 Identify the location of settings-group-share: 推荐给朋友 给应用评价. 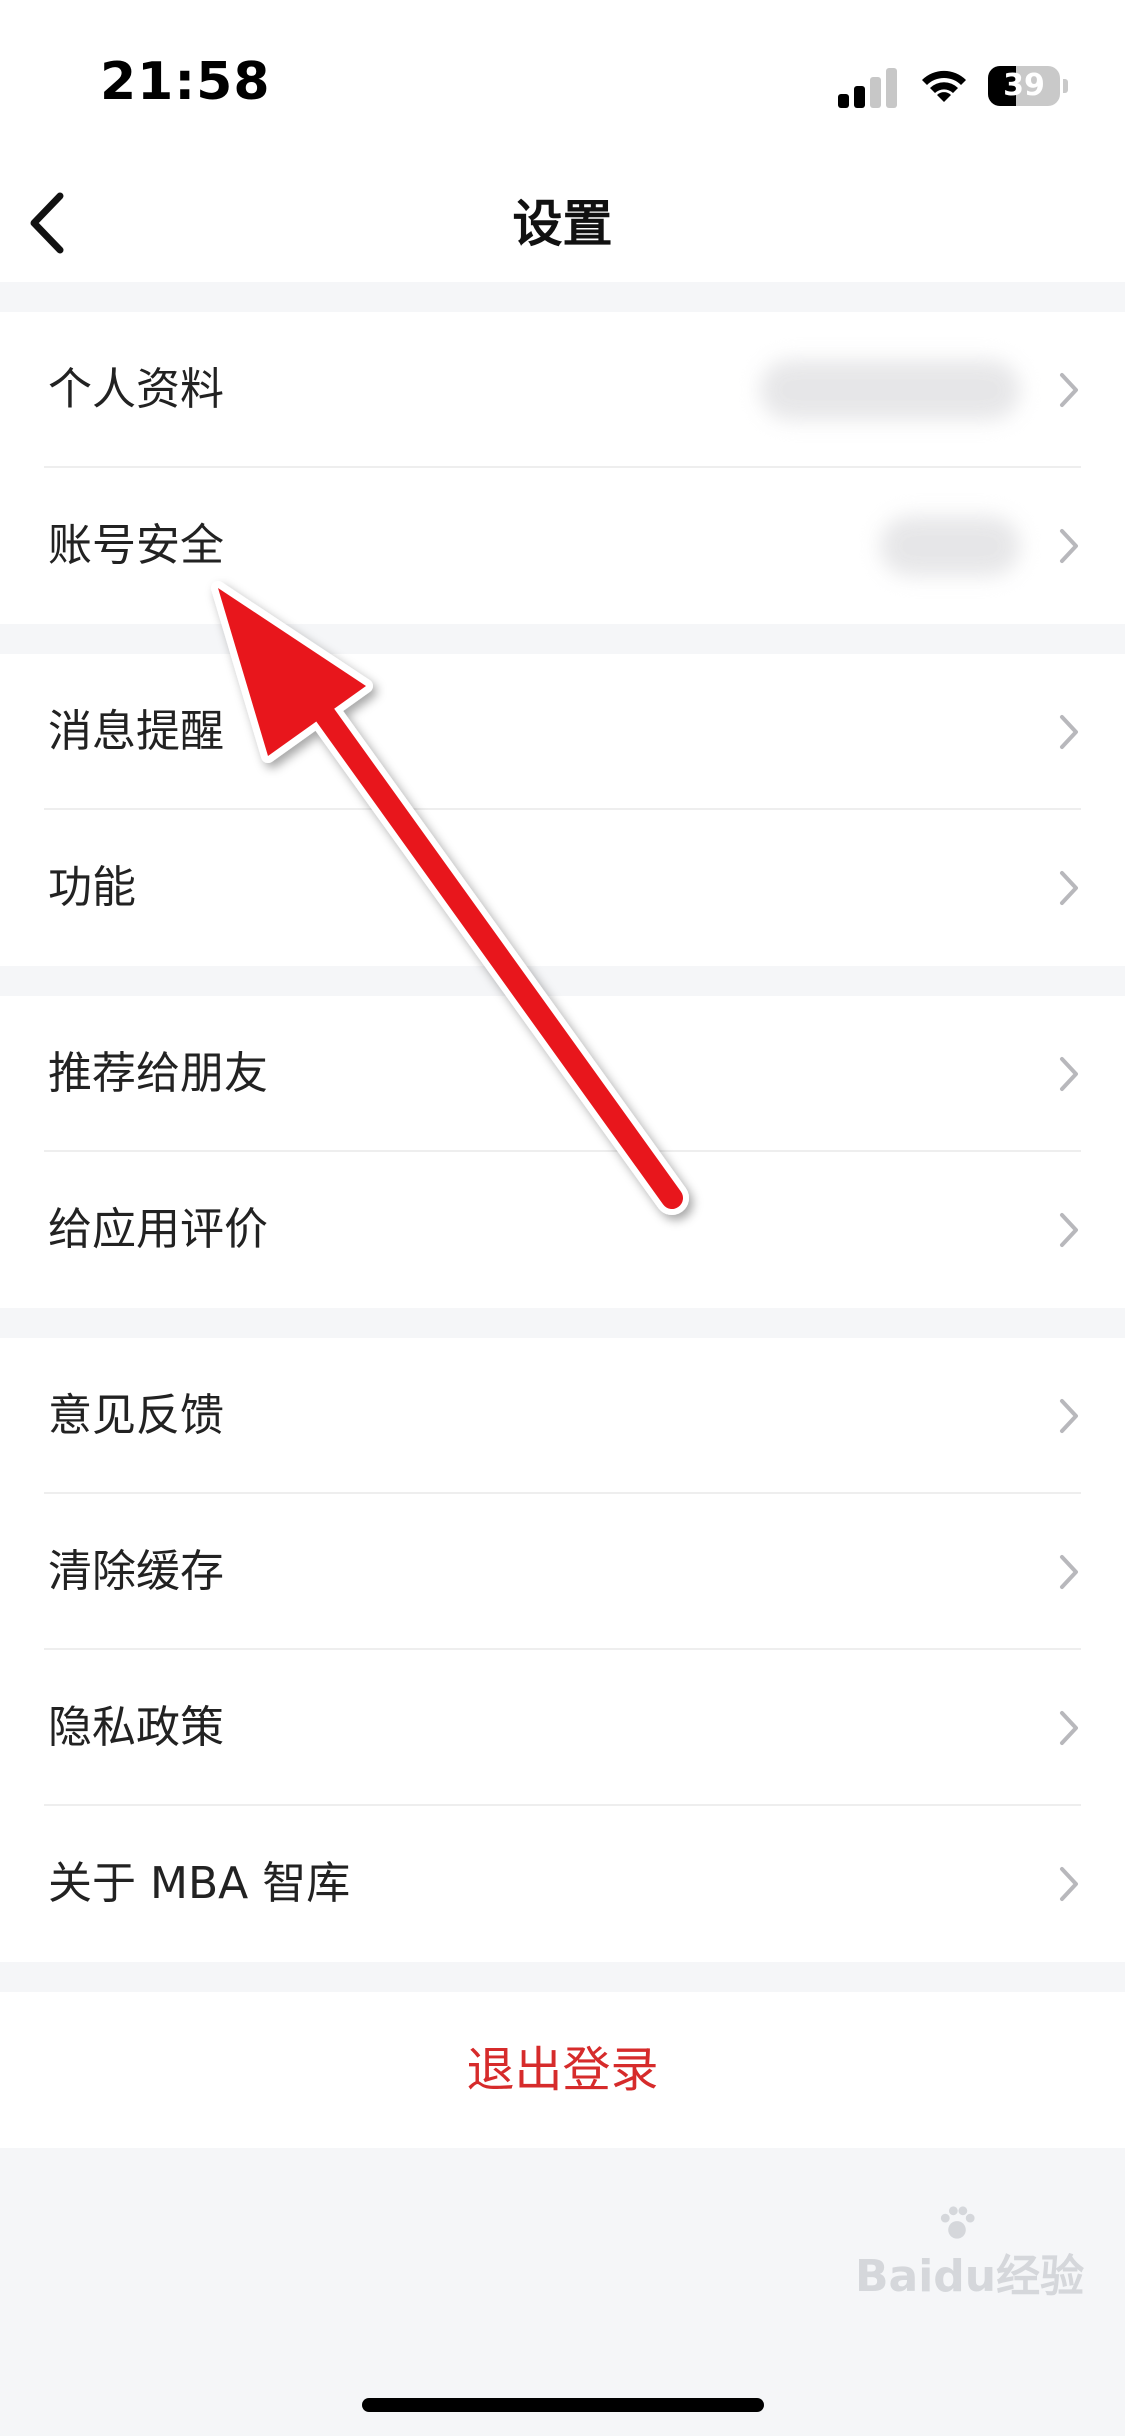
(562, 1152).